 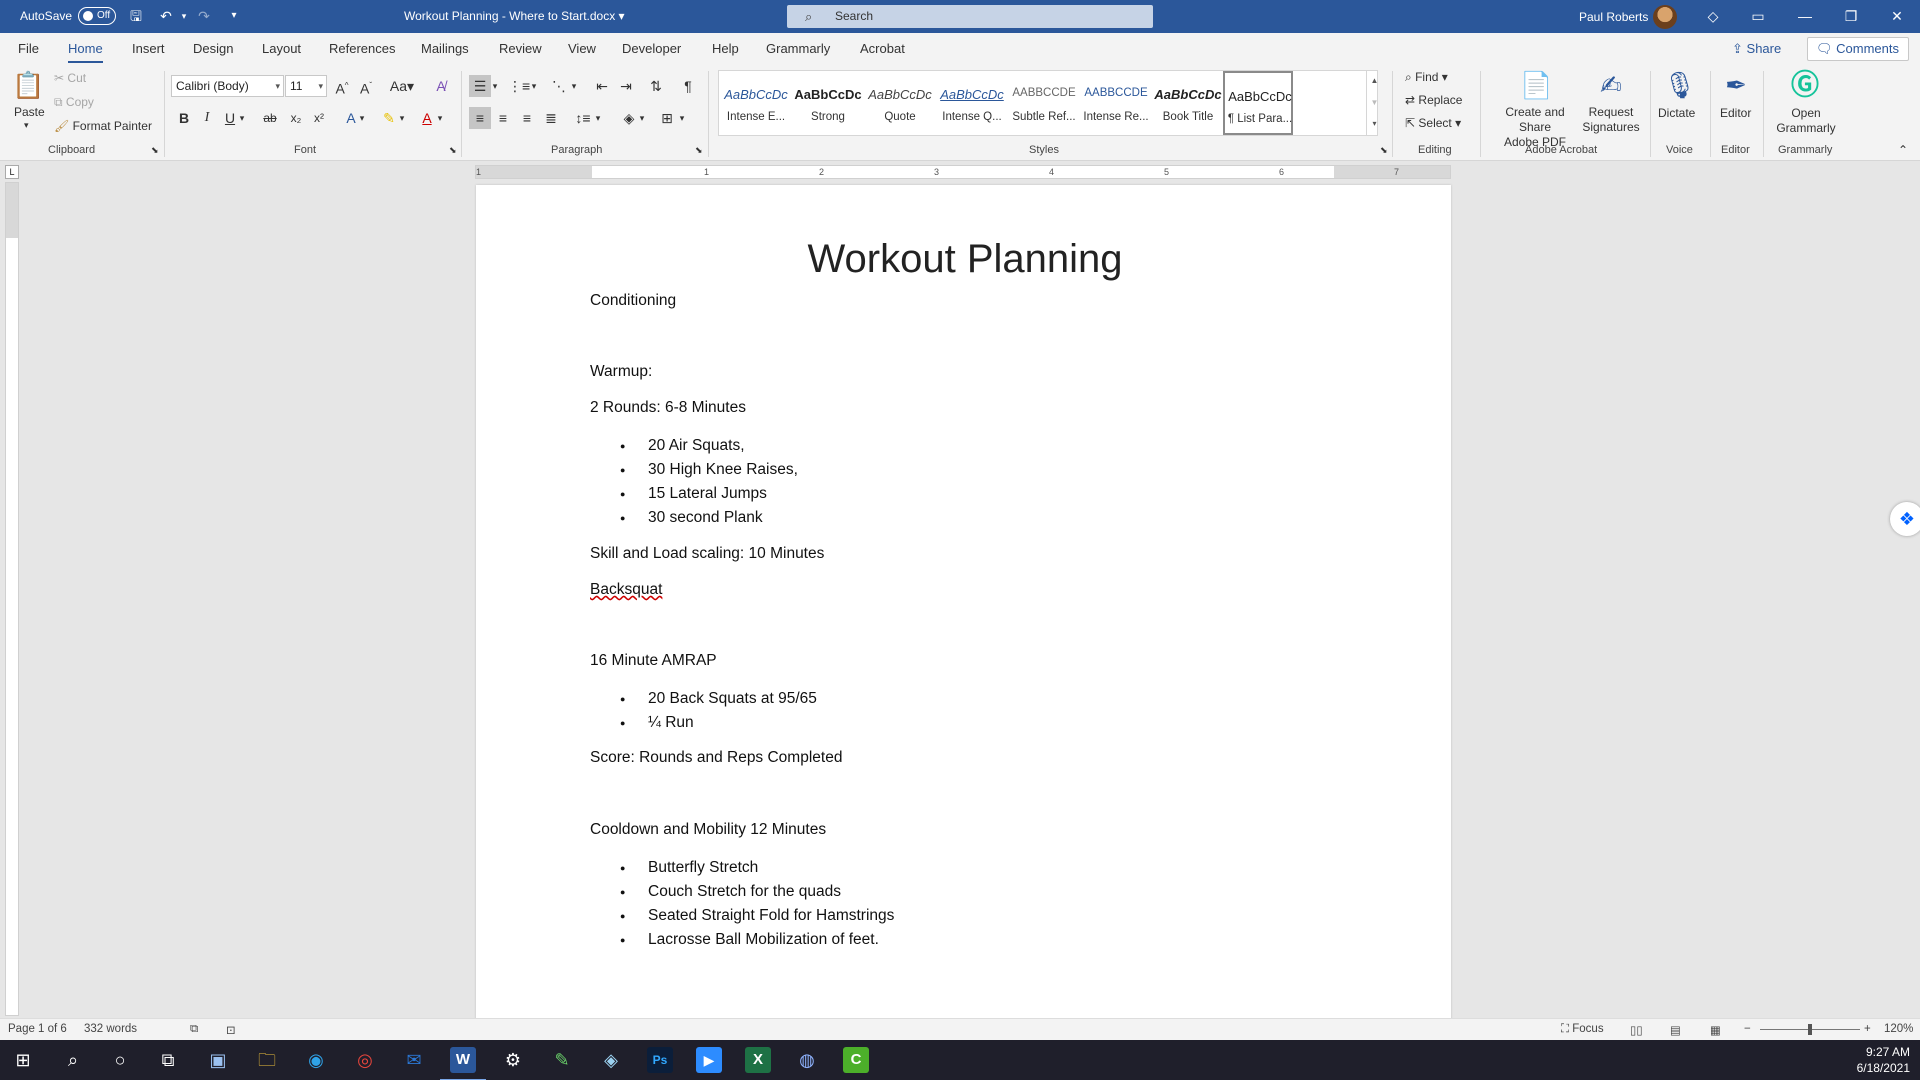 I want to click on scroll-down-icon: ▼, so click(x=1374, y=103).